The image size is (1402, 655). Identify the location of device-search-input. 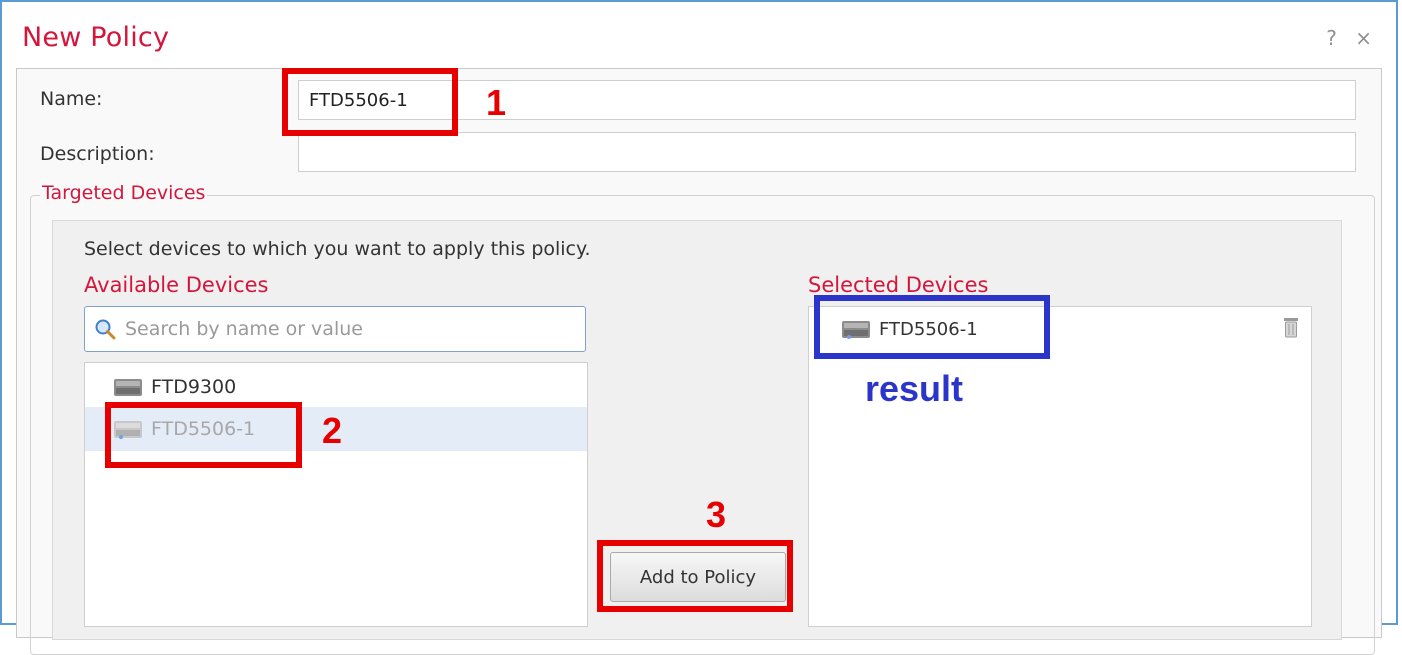
(335, 329).